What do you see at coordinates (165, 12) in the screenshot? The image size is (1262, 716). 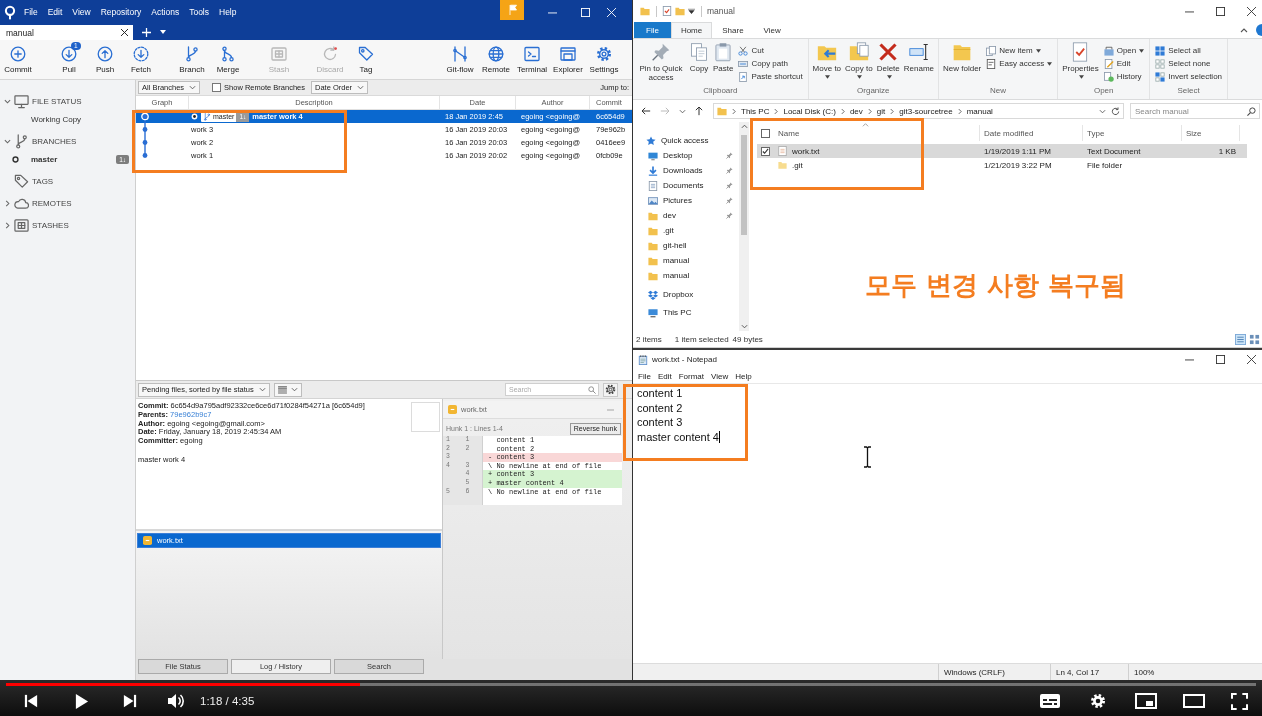 I see `menu-item: Actions` at bounding box center [165, 12].